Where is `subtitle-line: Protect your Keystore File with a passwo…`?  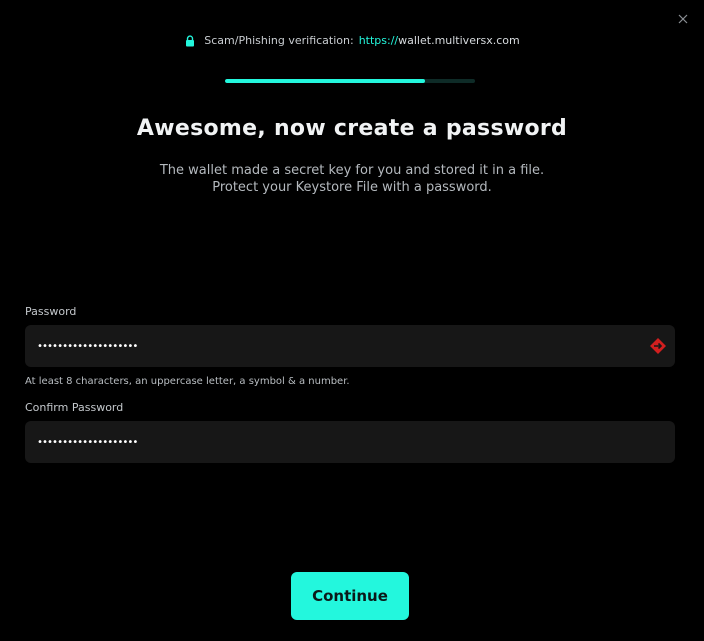
subtitle-line: Protect your Keystore File with a passwo… is located at coordinates (352, 187).